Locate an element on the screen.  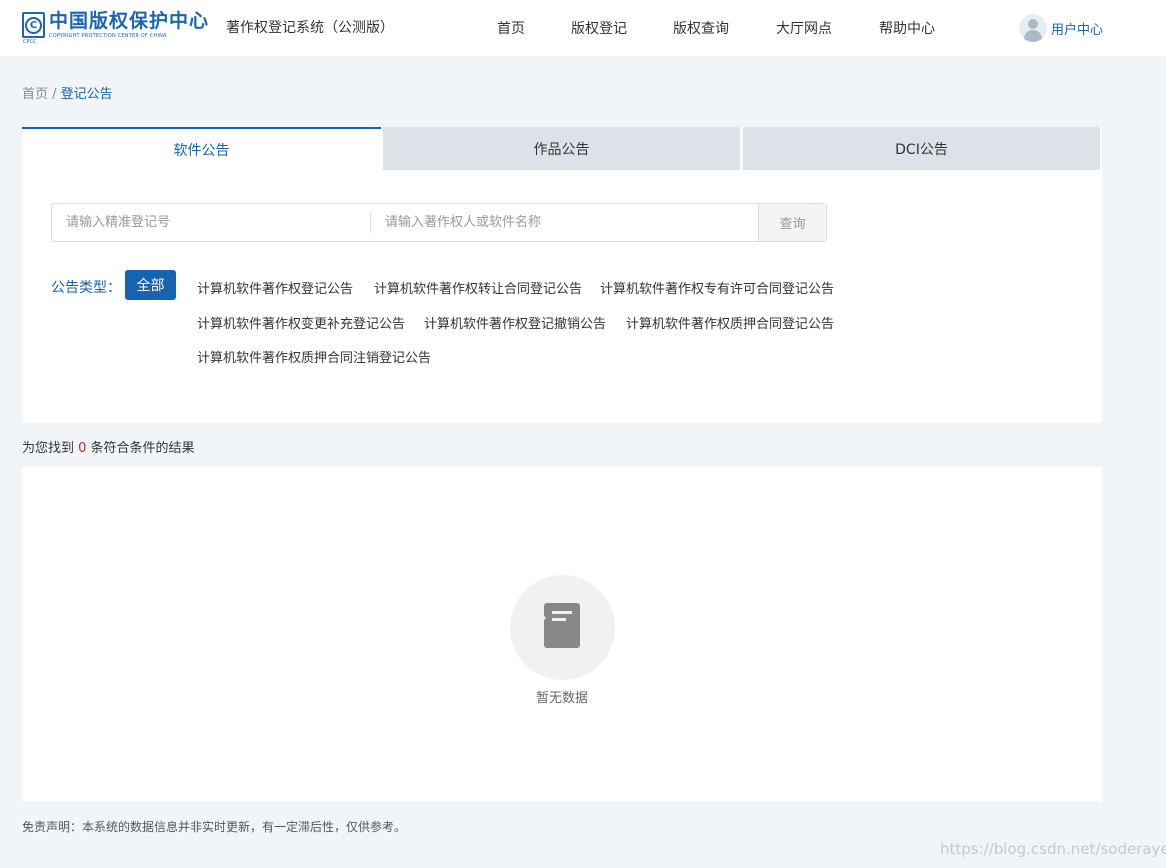
logo-chinese-text: 中国版权保护中心 is located at coordinates (128, 21).